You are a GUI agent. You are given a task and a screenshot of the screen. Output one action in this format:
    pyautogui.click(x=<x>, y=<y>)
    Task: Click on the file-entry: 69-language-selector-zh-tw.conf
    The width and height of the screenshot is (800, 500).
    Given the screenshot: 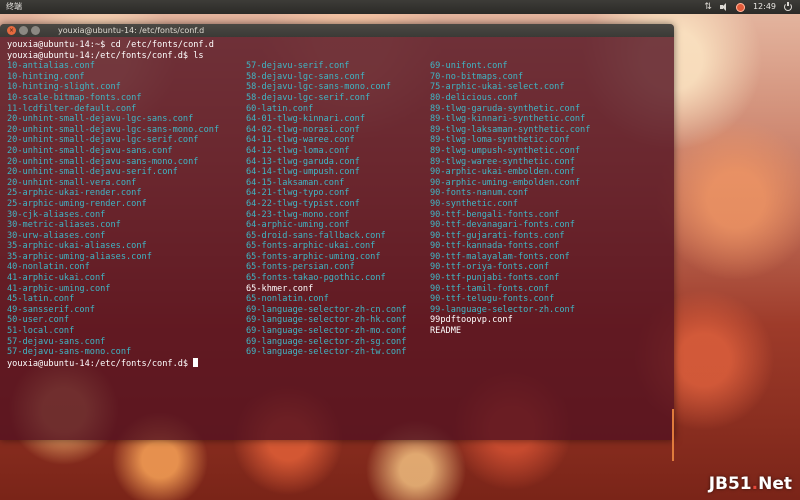 What is the action you would take?
    pyautogui.click(x=326, y=352)
    